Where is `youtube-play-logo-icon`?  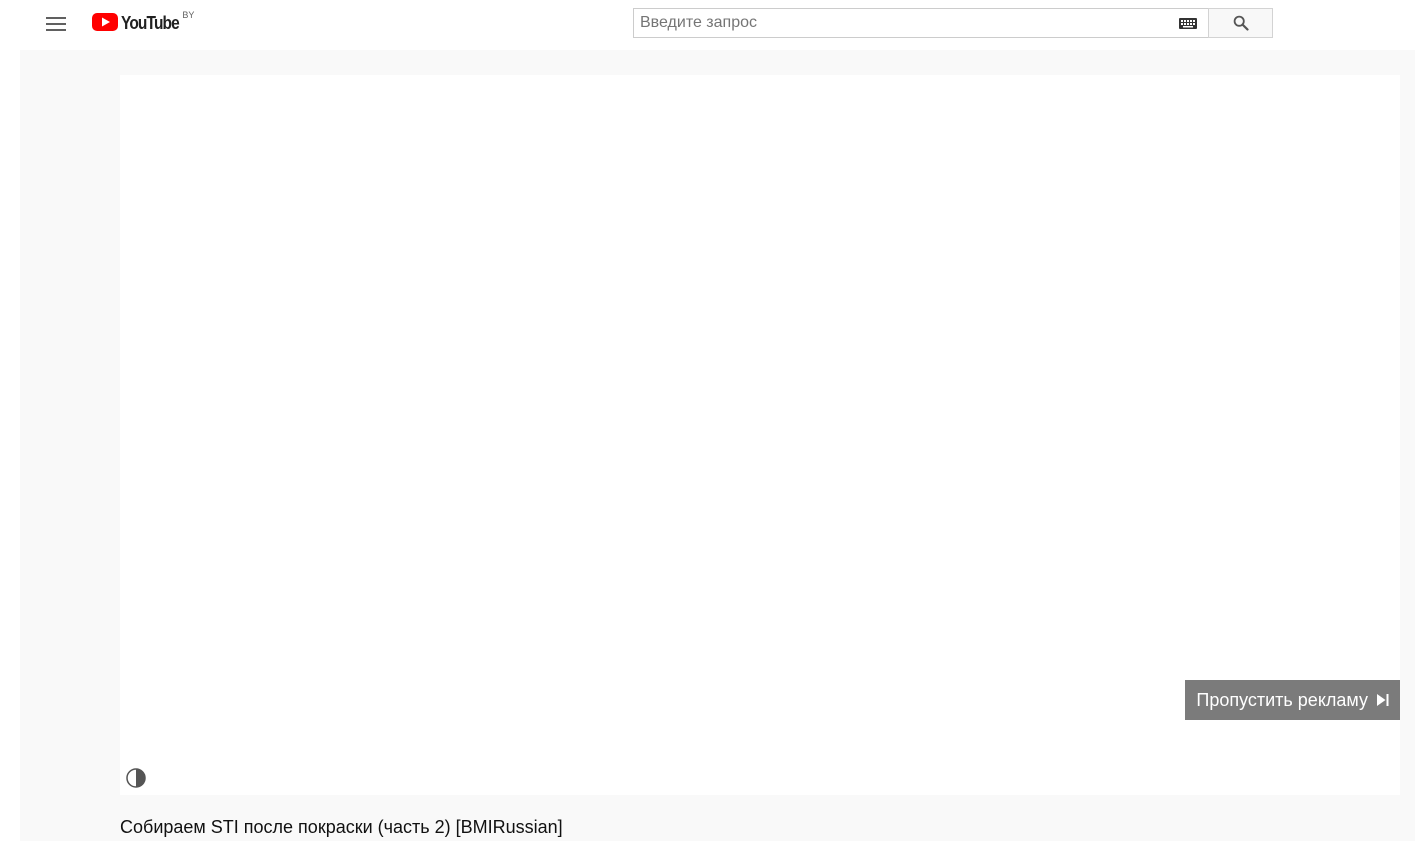 youtube-play-logo-icon is located at coordinates (105, 22).